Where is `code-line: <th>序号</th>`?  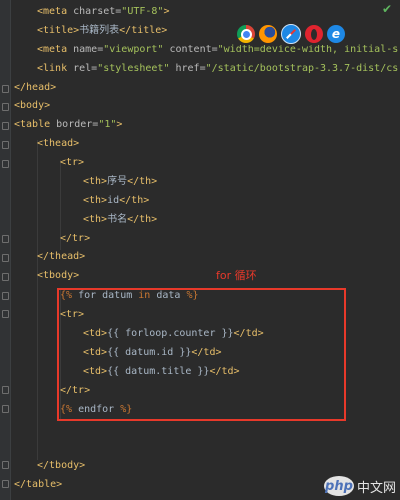
code-line: <th>序号</th> is located at coordinates (120, 182).